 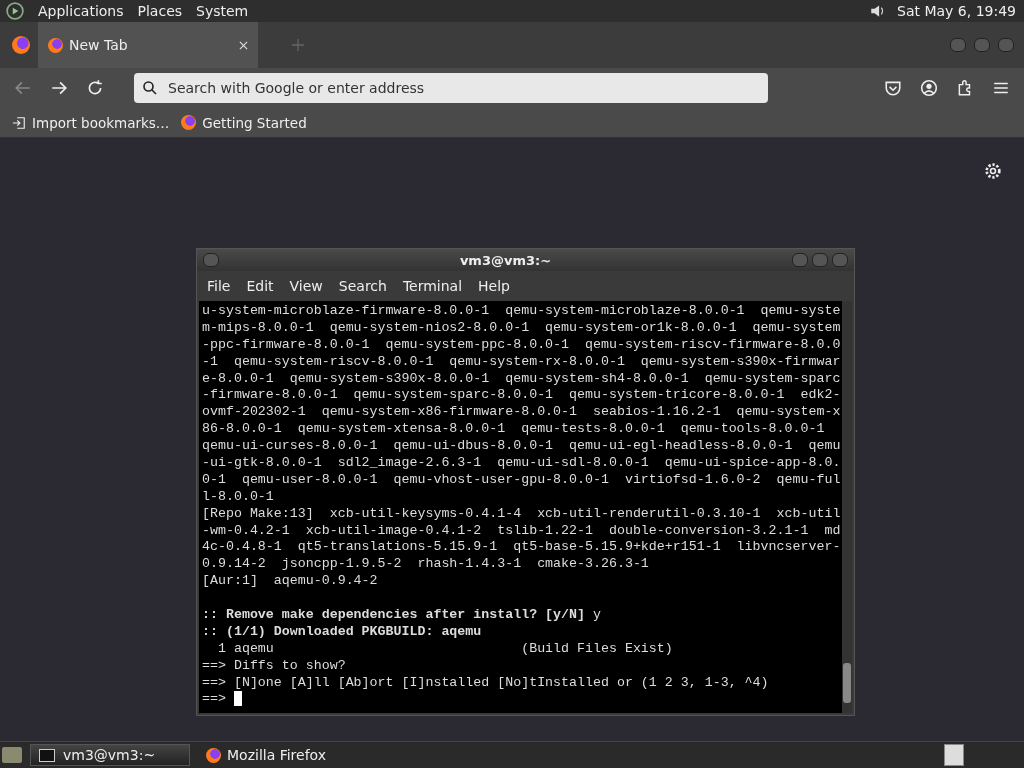 I want to click on firefox-icon, so click(x=21, y=45).